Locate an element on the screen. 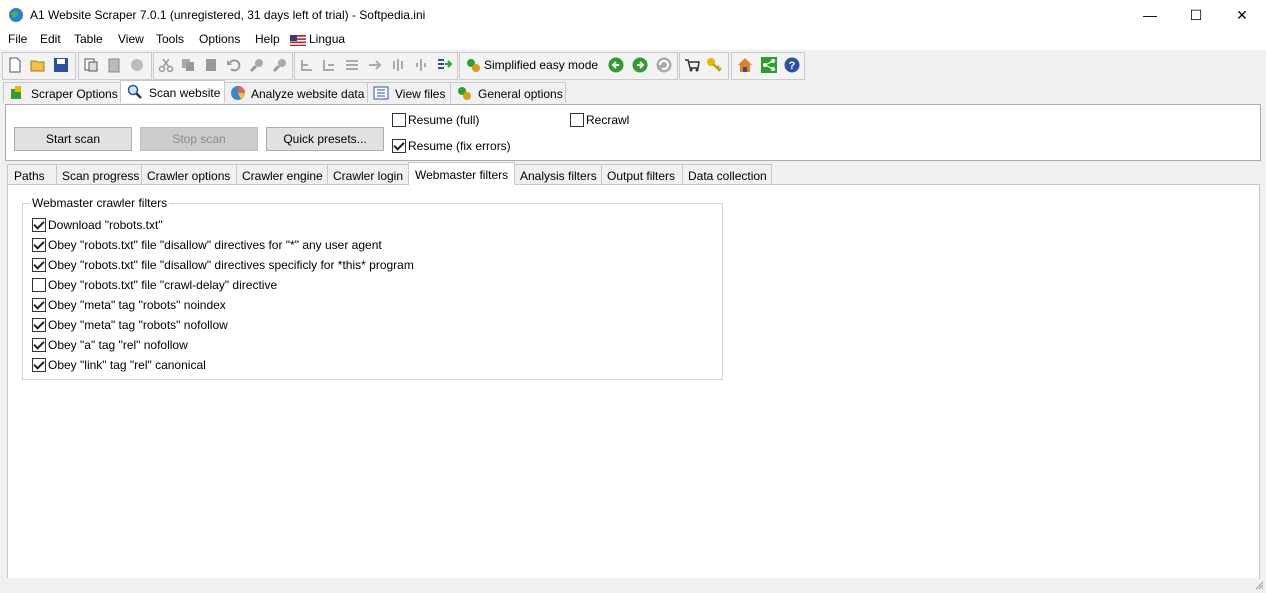 The width and height of the screenshot is (1266, 593). tab-label: Paths is located at coordinates (29, 176).